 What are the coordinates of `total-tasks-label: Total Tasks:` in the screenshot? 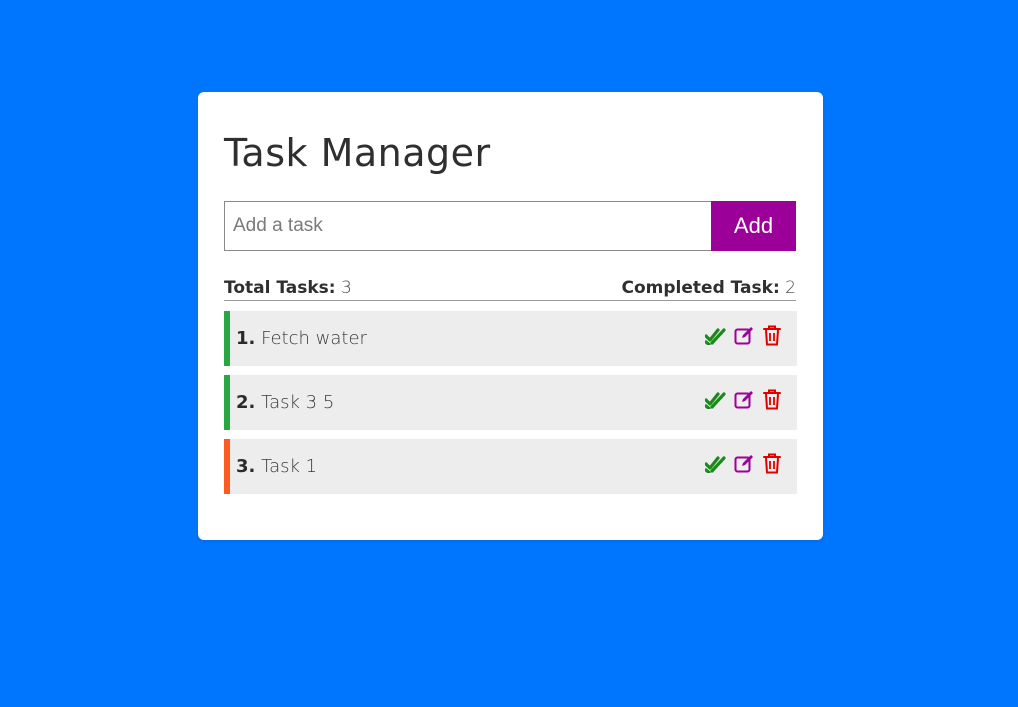 It's located at (280, 288).